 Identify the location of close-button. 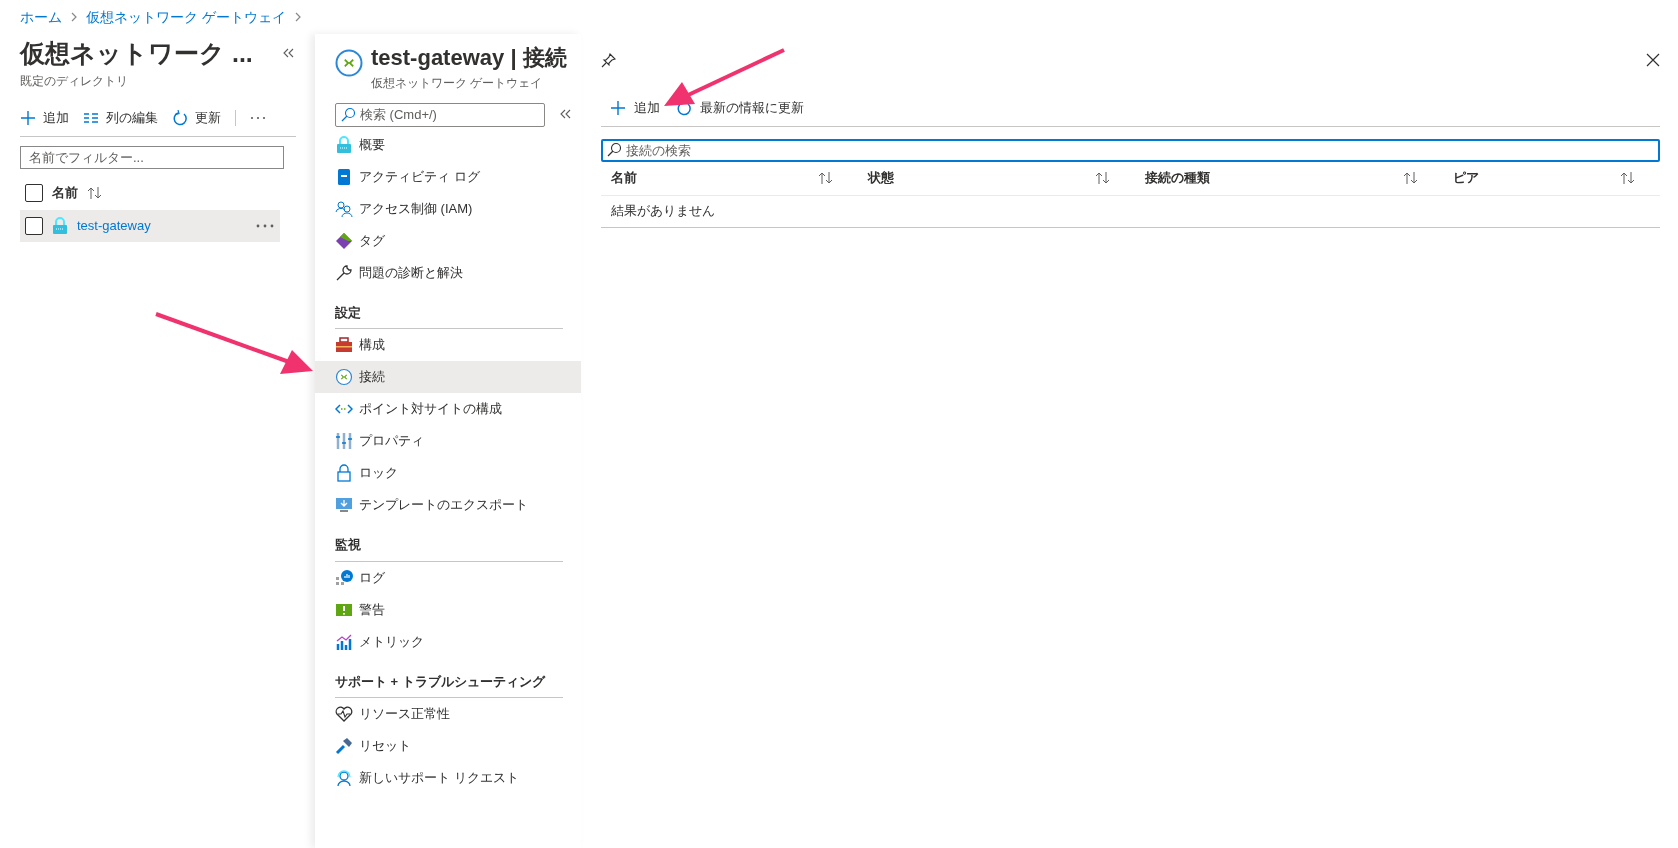
(1653, 60).